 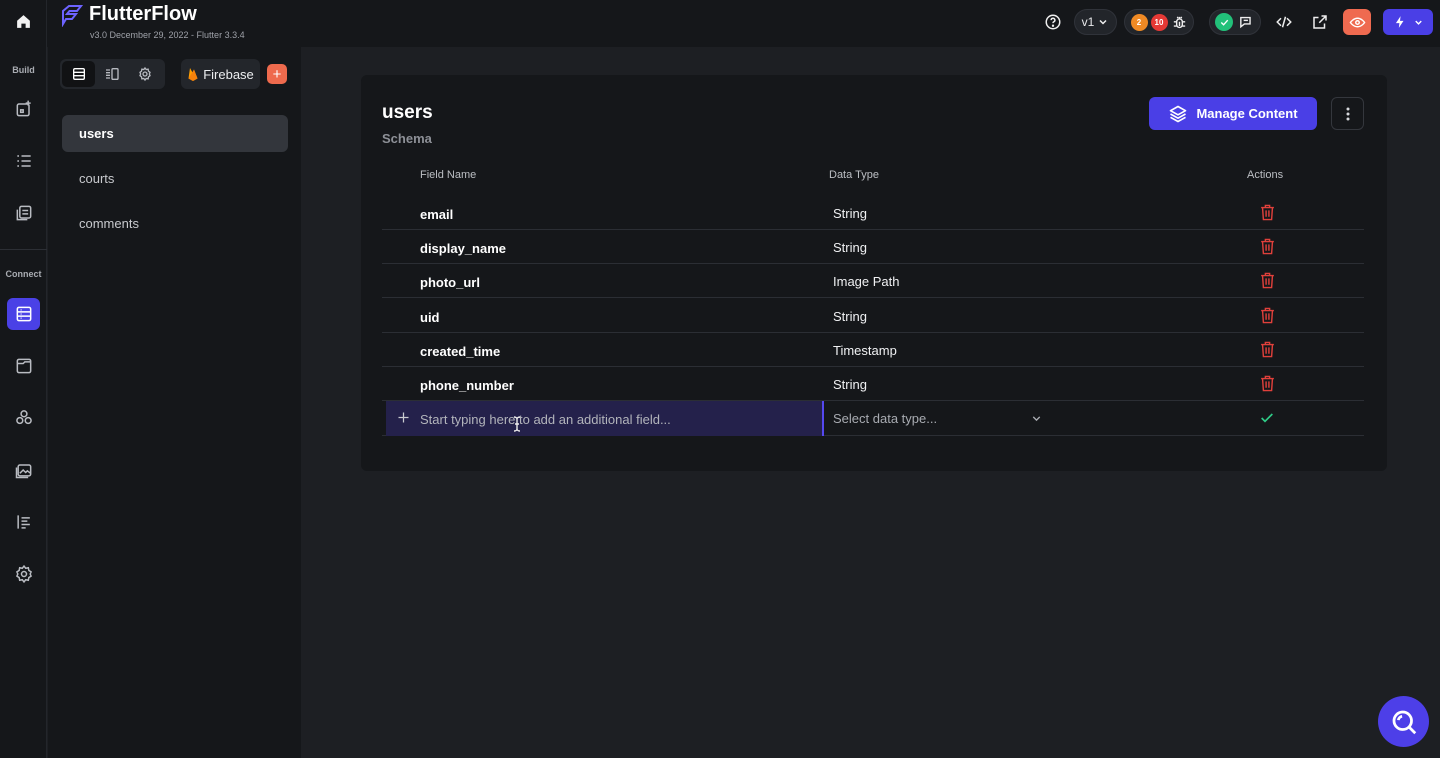 What do you see at coordinates (23, 161) in the screenshot?
I see `widget-tree-icon` at bounding box center [23, 161].